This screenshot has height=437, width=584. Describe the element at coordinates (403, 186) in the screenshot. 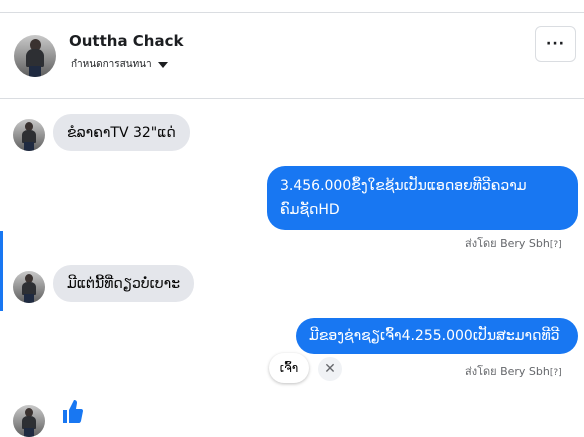

I see `outgoing-message-line: 3.456.000ຂຶ້ງໃຂຊ້ນເປັນແອດອຍທີວີຄວາມ` at that location.